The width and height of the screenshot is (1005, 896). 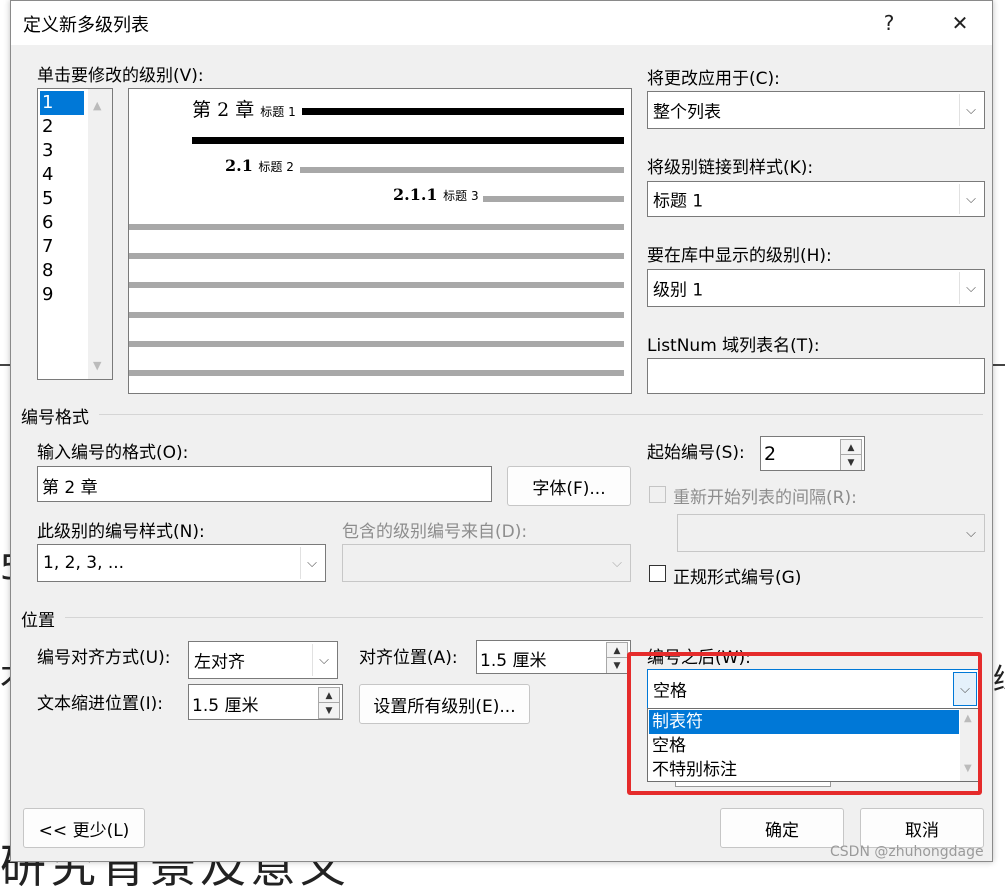 What do you see at coordinates (657, 573) in the screenshot?
I see `legal-numbering-checkbox` at bounding box center [657, 573].